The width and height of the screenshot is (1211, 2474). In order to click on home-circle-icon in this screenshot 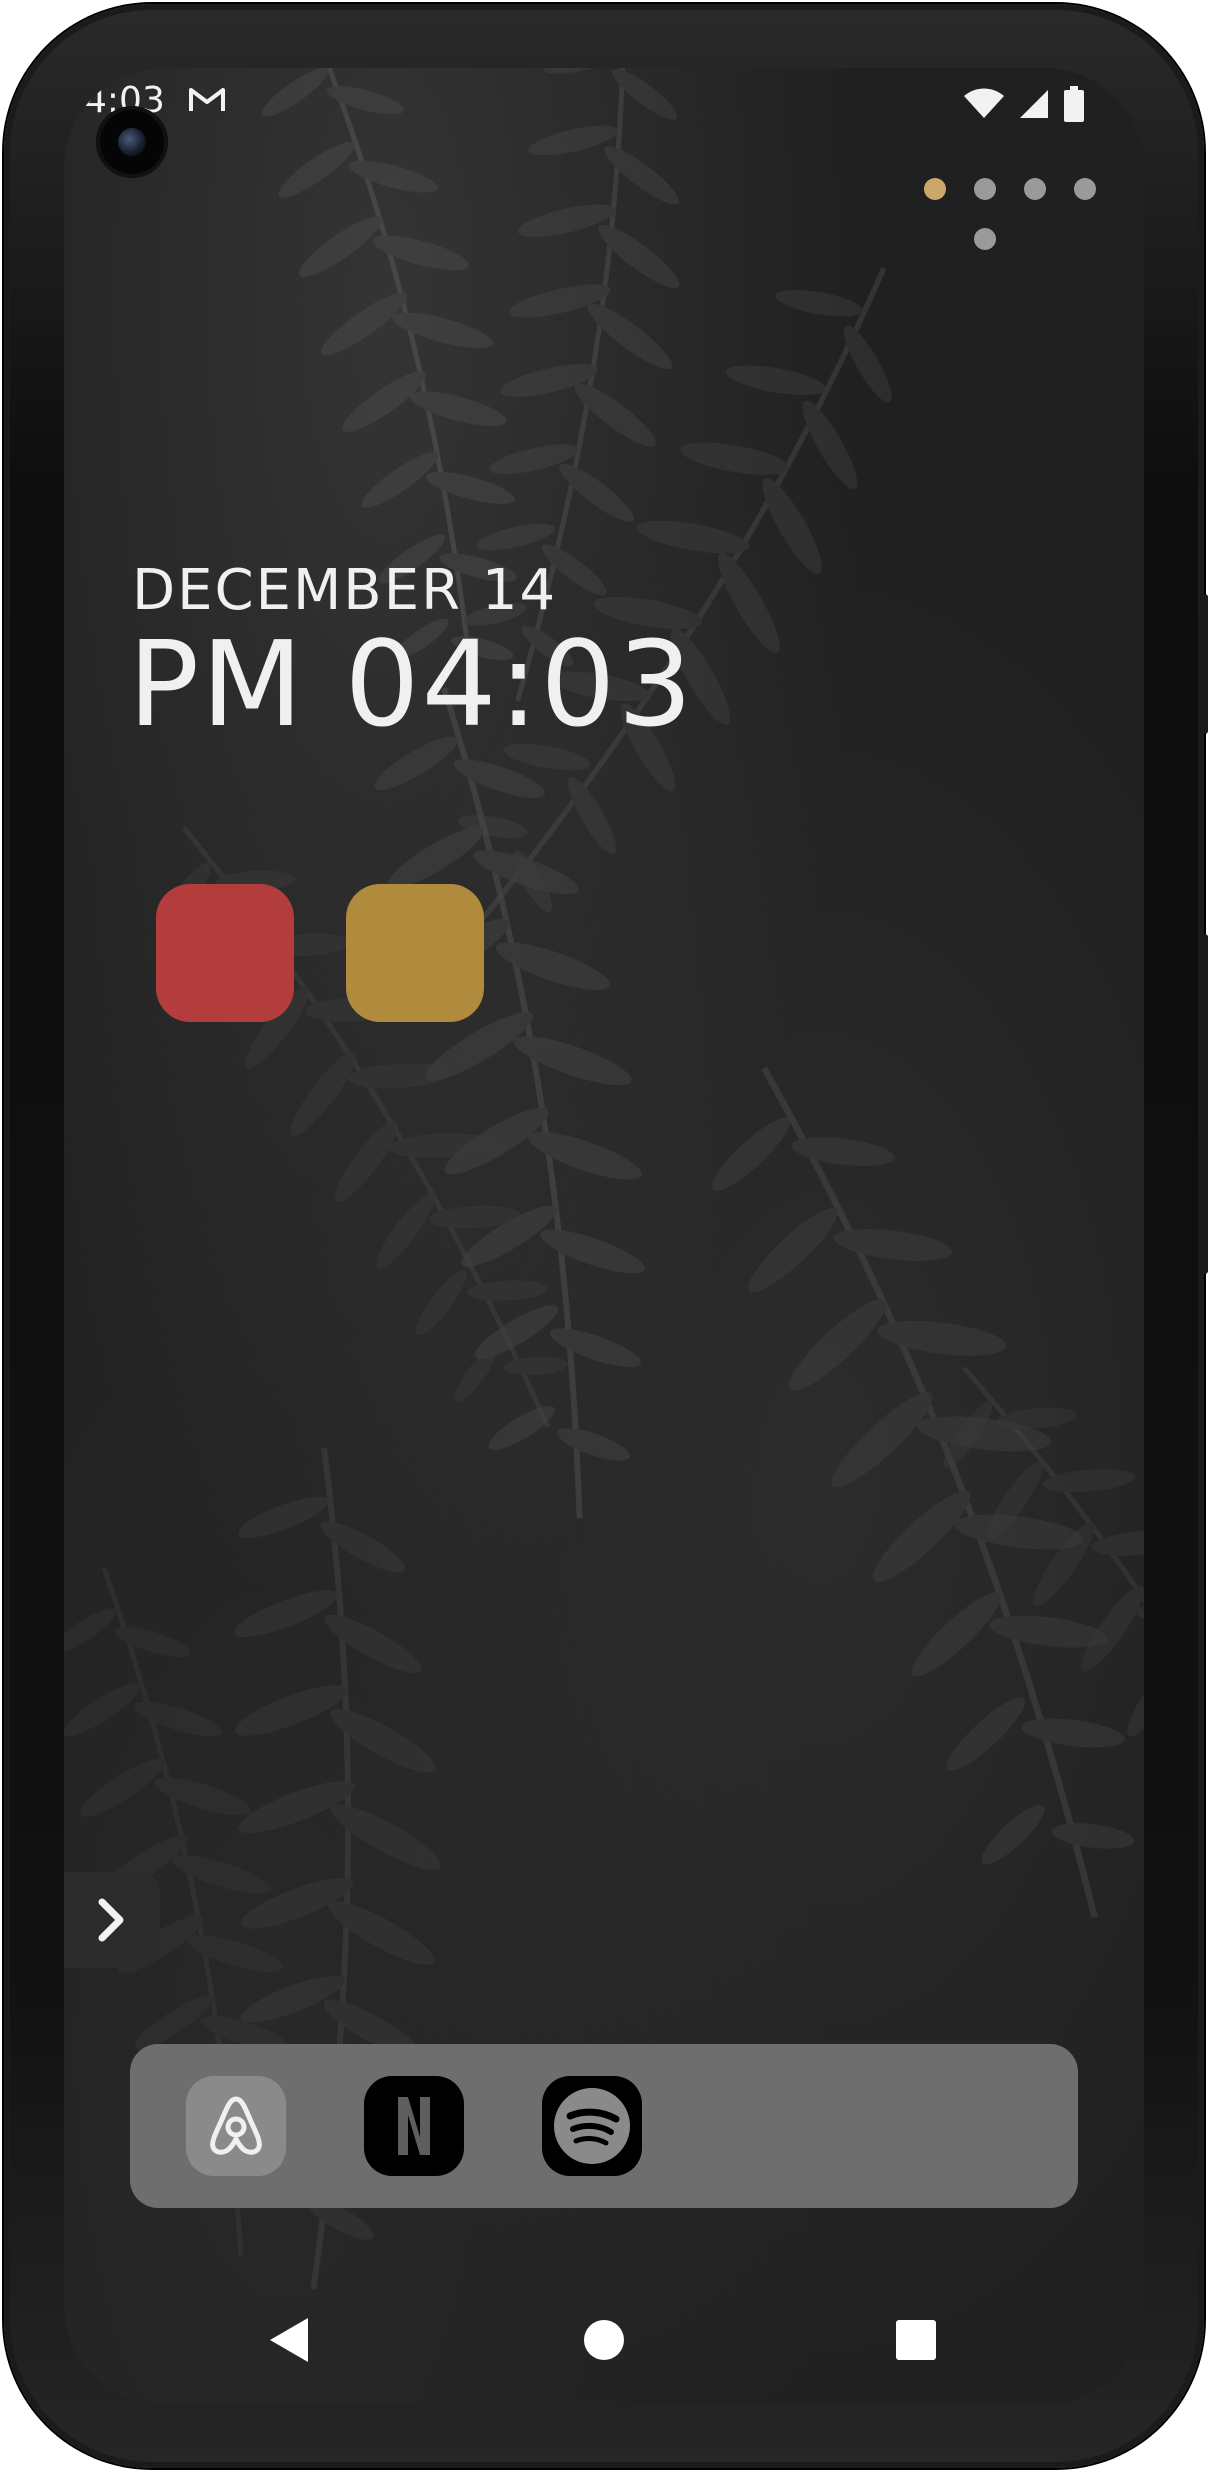, I will do `click(604, 2340)`.